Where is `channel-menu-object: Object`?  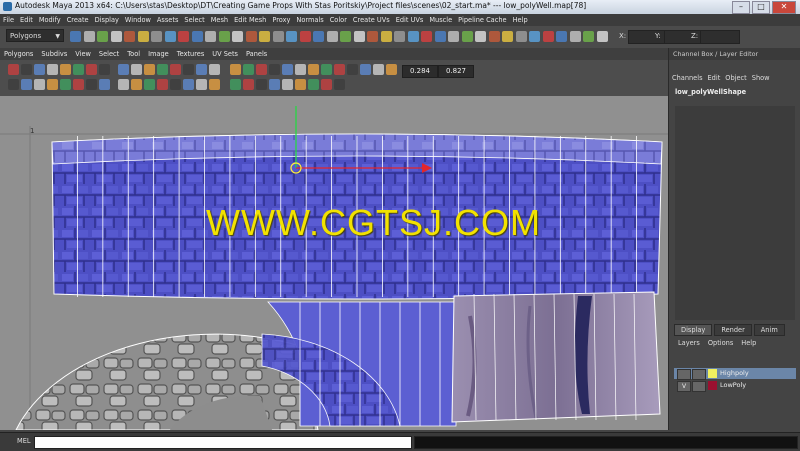 channel-menu-object: Object is located at coordinates (735, 78).